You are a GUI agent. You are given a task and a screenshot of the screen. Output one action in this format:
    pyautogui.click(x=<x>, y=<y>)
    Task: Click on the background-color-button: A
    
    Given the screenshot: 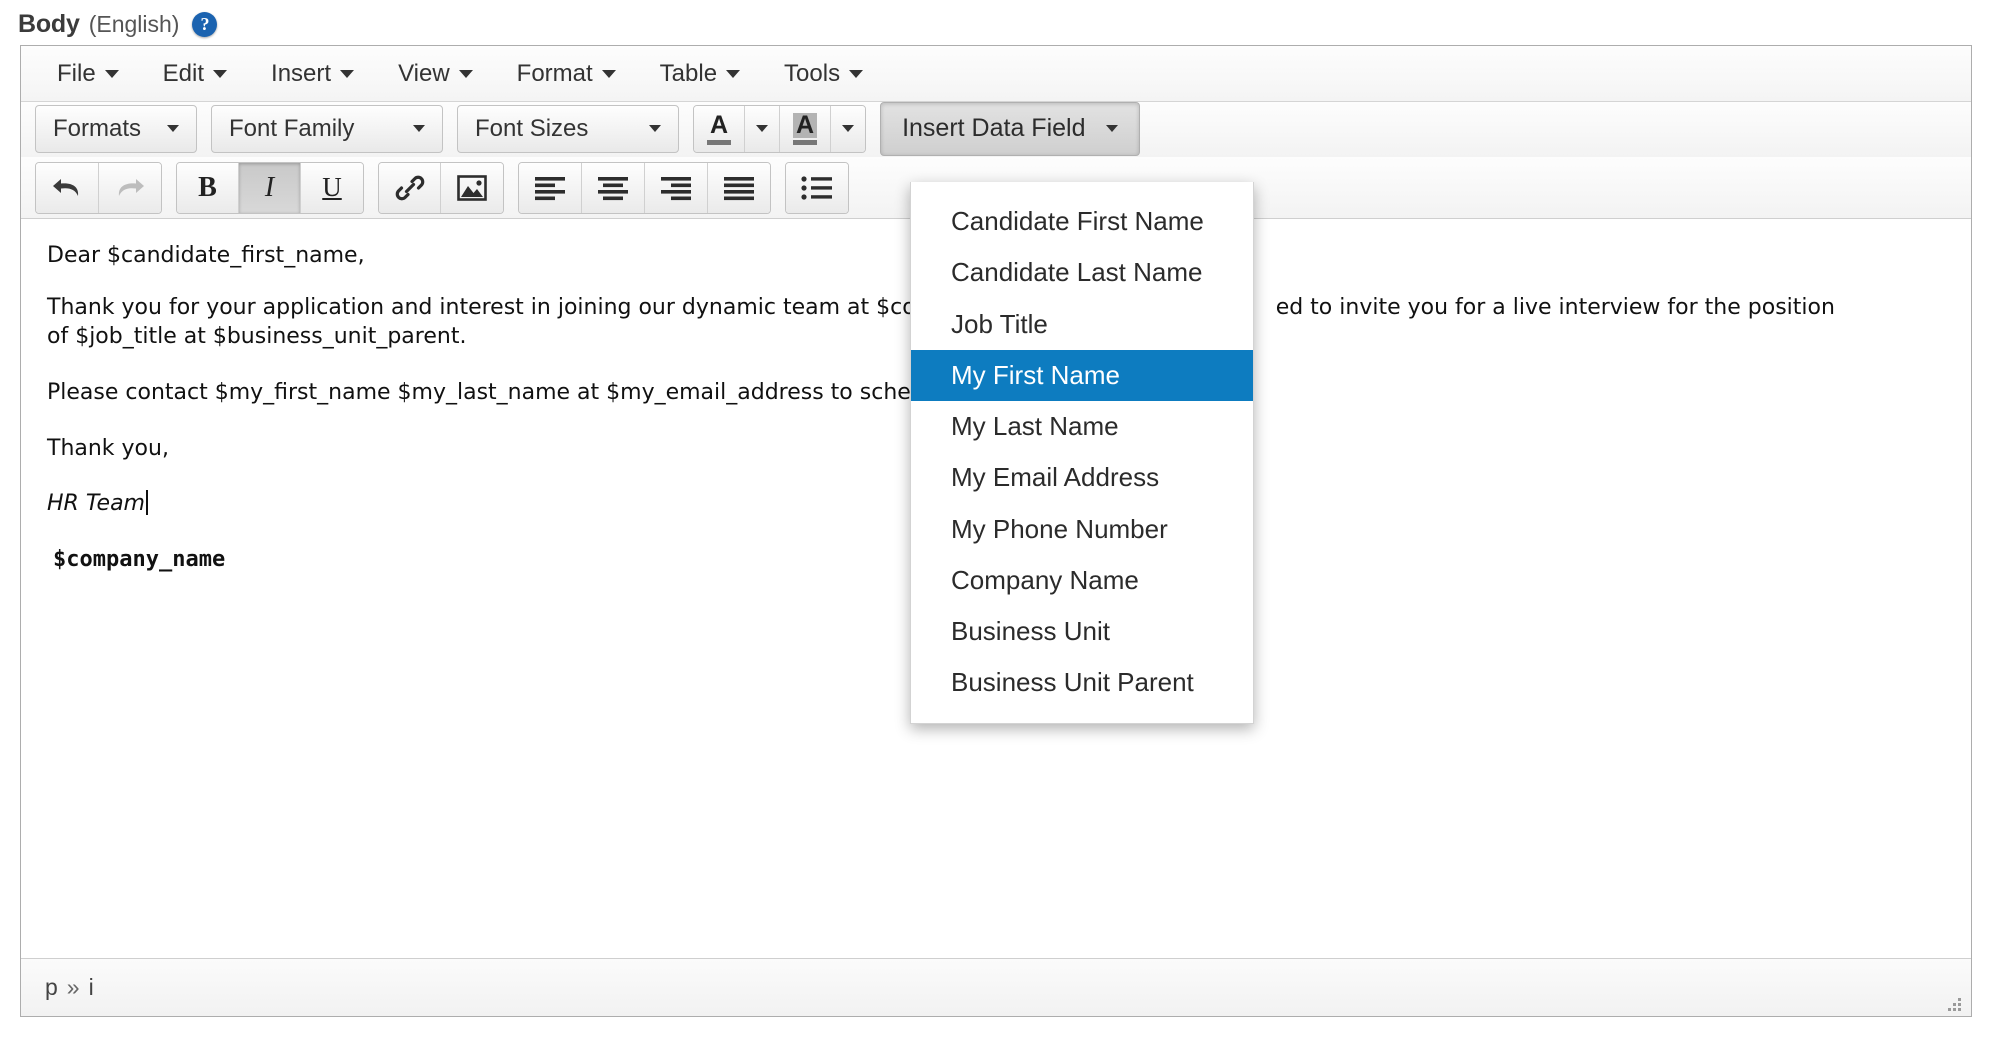 What is the action you would take?
    pyautogui.click(x=806, y=128)
    